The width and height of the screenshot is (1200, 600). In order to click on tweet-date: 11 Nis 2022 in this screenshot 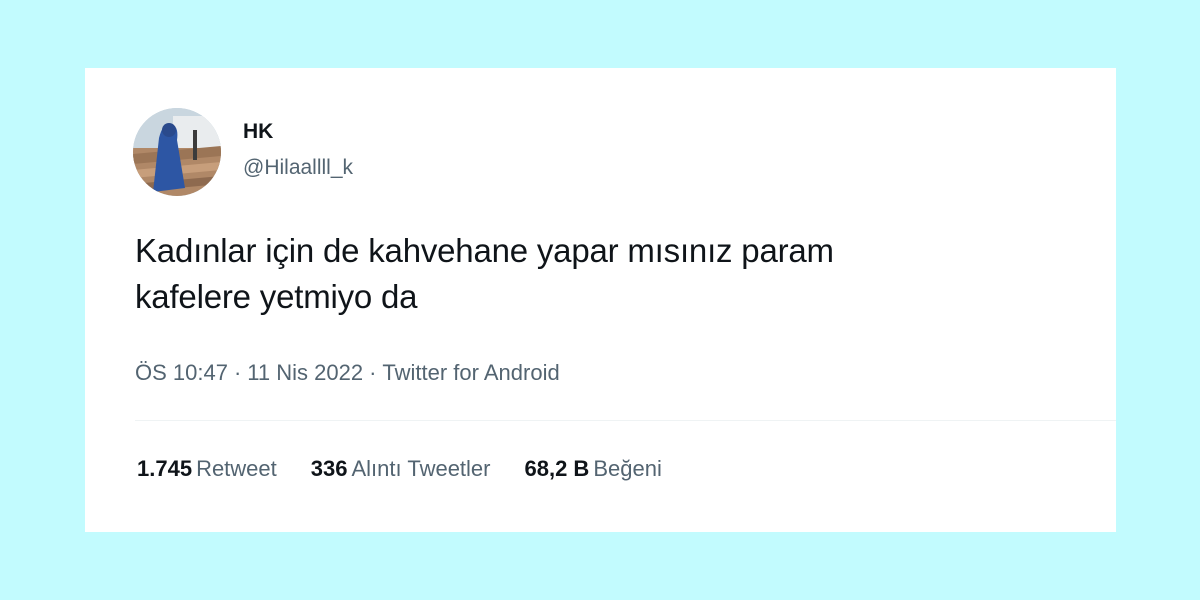, I will do `click(305, 372)`.